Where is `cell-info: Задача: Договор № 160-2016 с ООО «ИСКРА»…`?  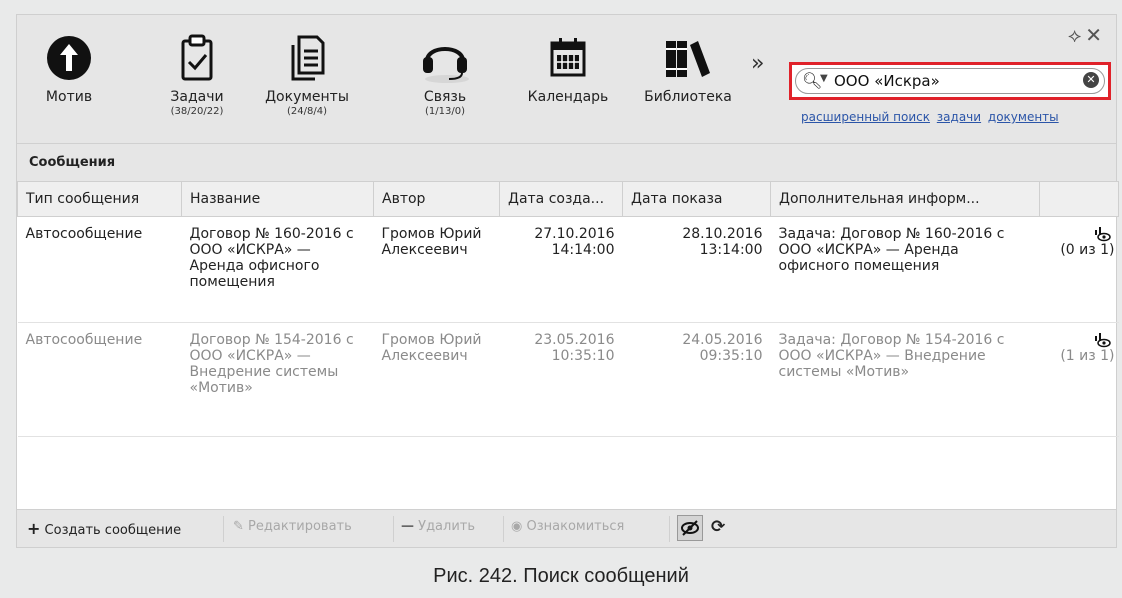
cell-info: Задача: Договор № 160-2016 с ООО «ИСКРА»… is located at coordinates (905, 269).